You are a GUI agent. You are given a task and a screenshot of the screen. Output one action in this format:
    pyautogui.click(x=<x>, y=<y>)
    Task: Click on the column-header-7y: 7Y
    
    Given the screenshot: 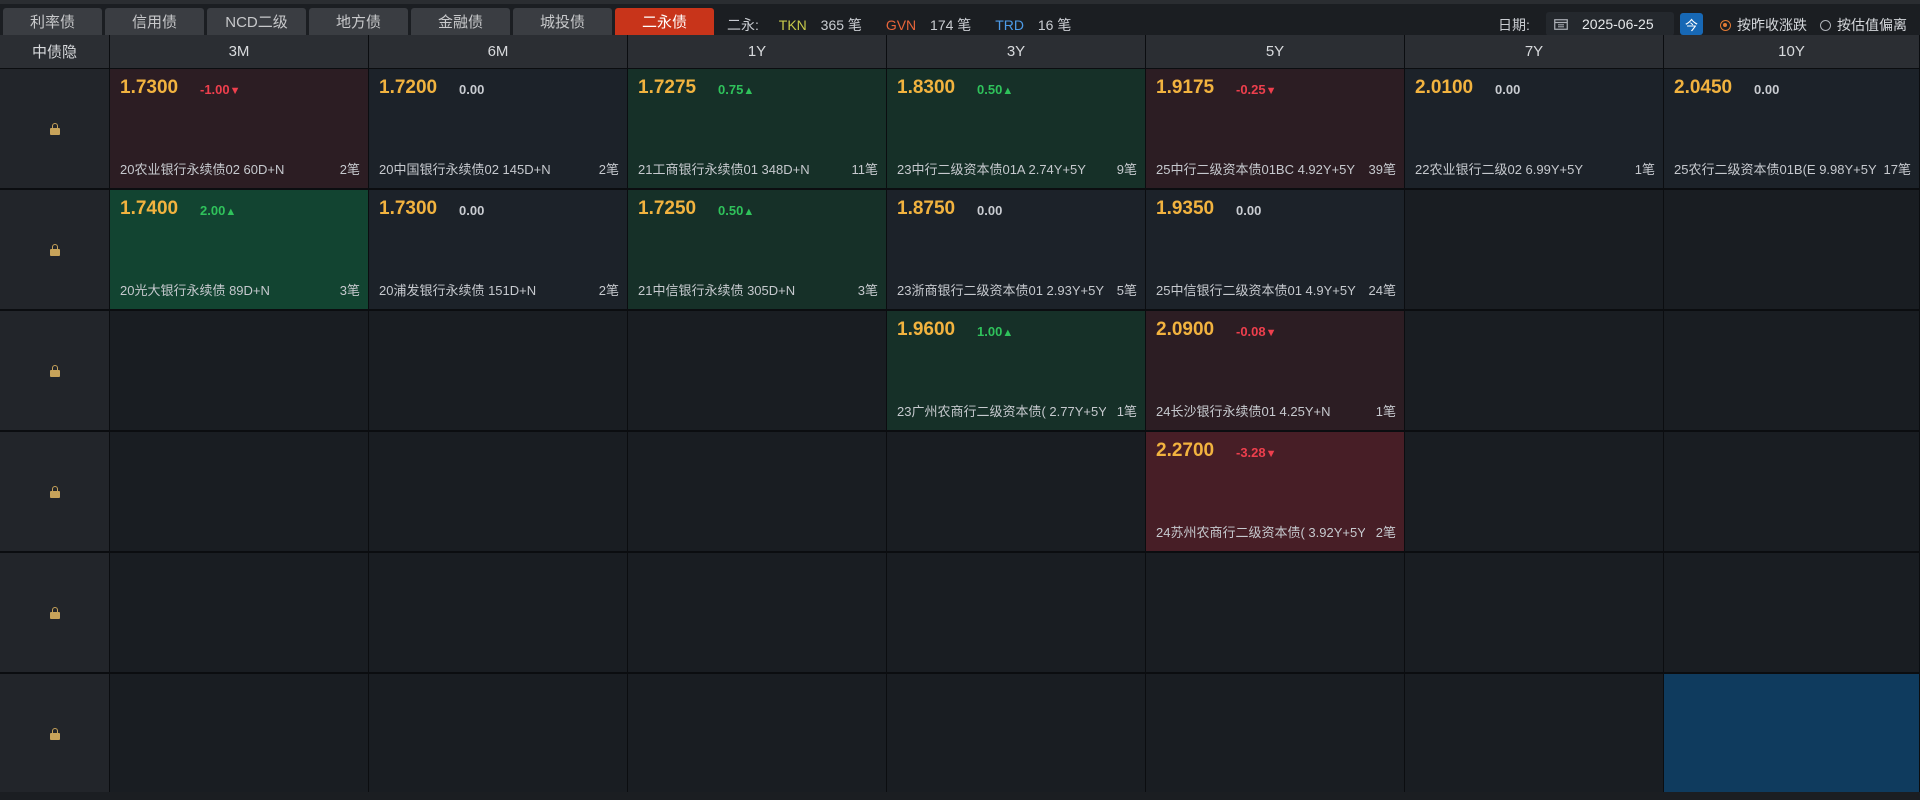 What is the action you would take?
    pyautogui.click(x=1534, y=52)
    